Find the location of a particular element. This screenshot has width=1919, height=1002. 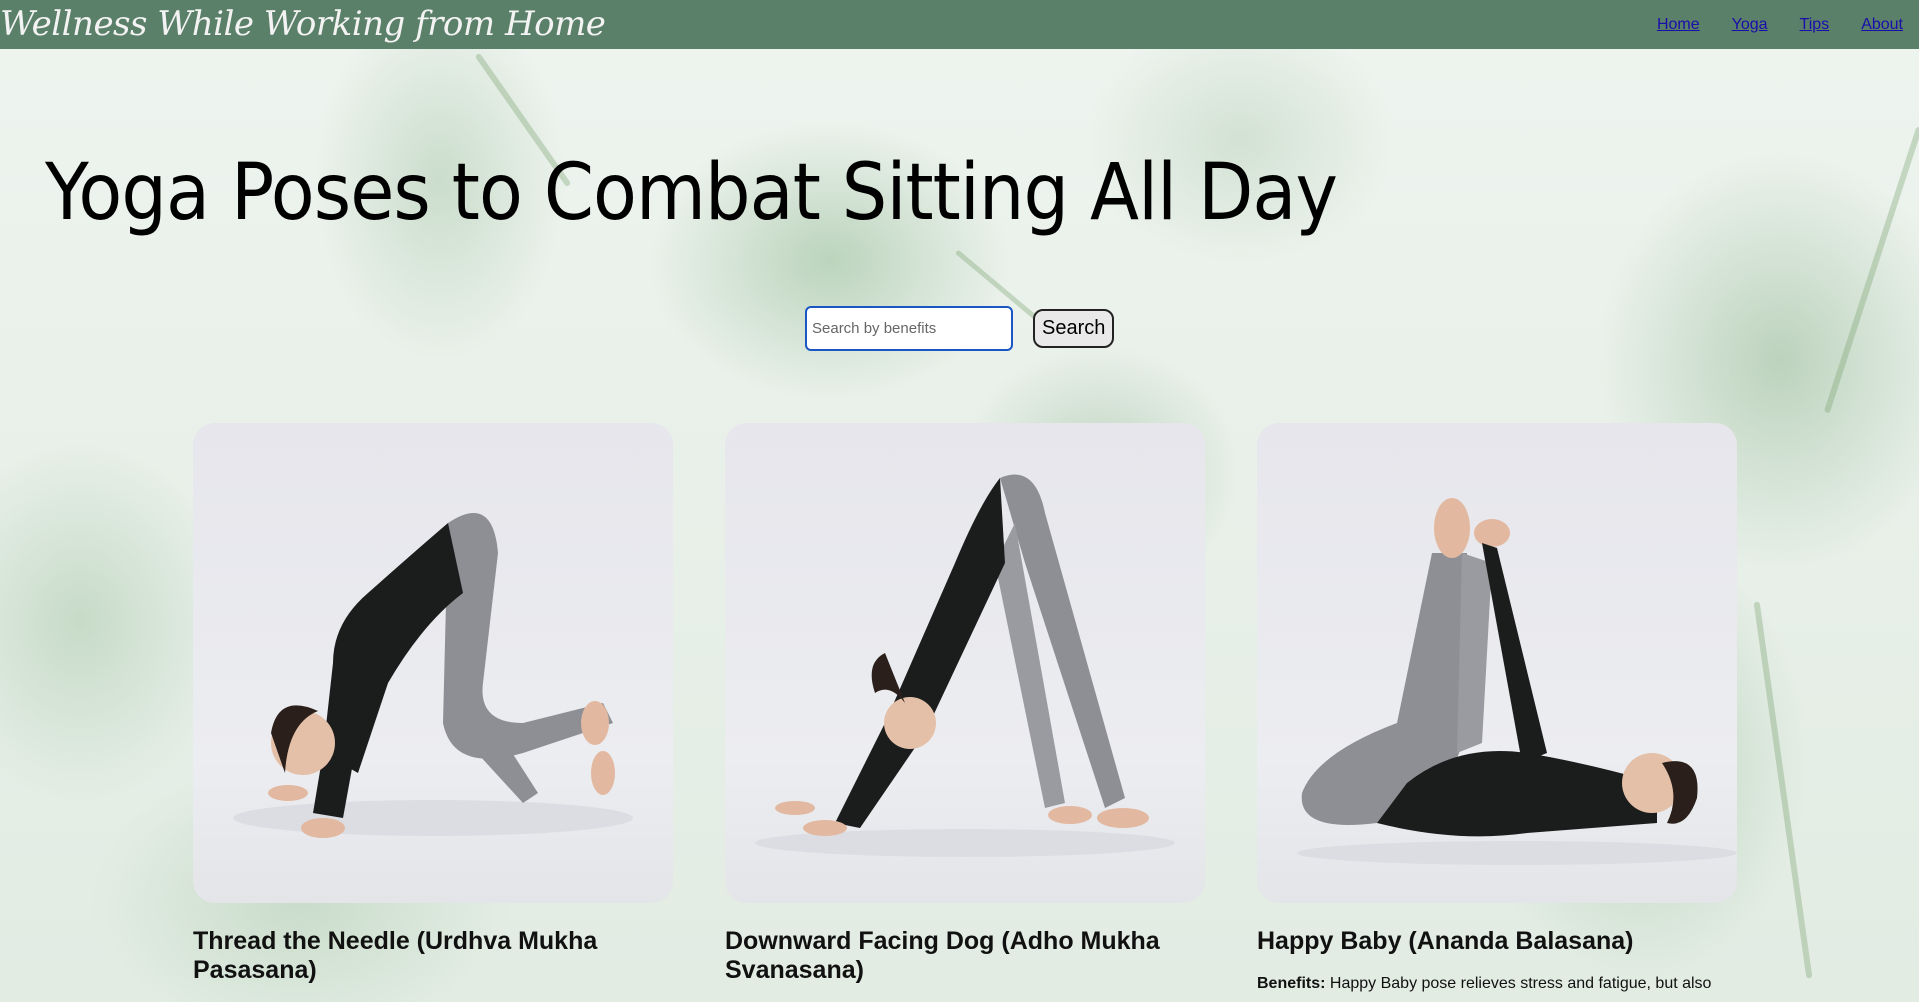

thread-the-needle-pose-photo is located at coordinates (433, 663).